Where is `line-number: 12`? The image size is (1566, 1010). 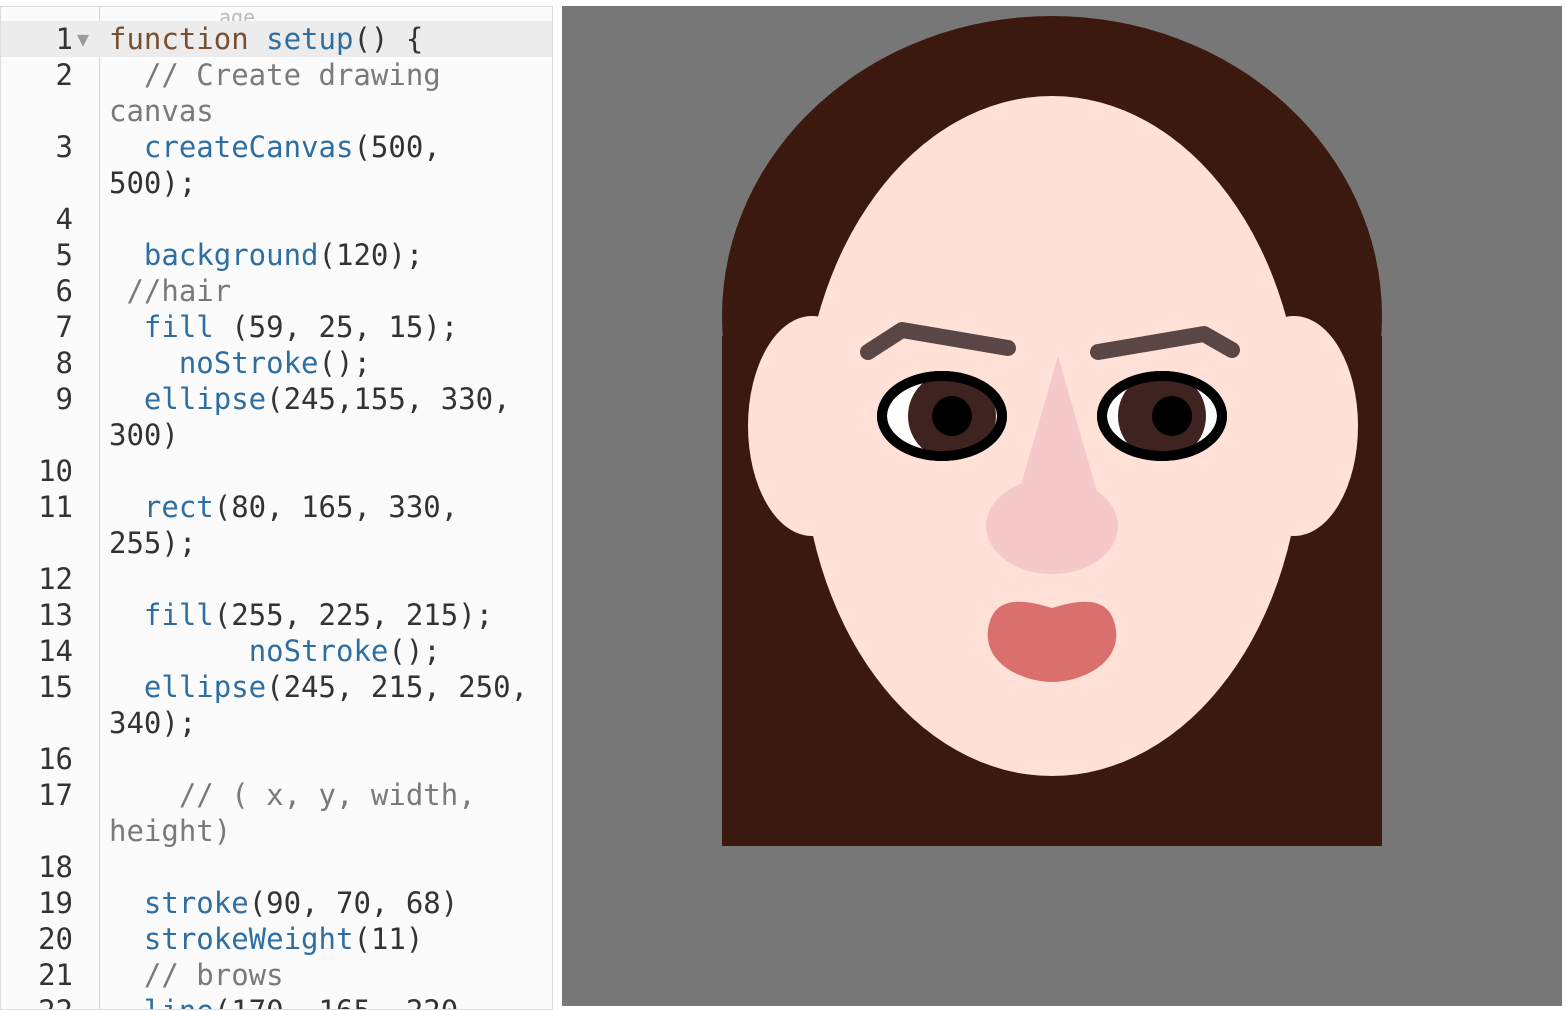 line-number: 12 is located at coordinates (55, 579).